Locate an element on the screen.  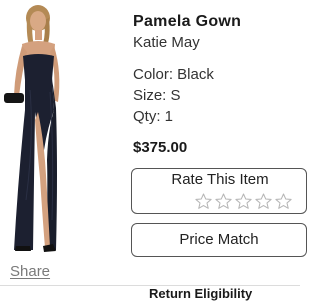
star-3-icon is located at coordinates (243, 201).